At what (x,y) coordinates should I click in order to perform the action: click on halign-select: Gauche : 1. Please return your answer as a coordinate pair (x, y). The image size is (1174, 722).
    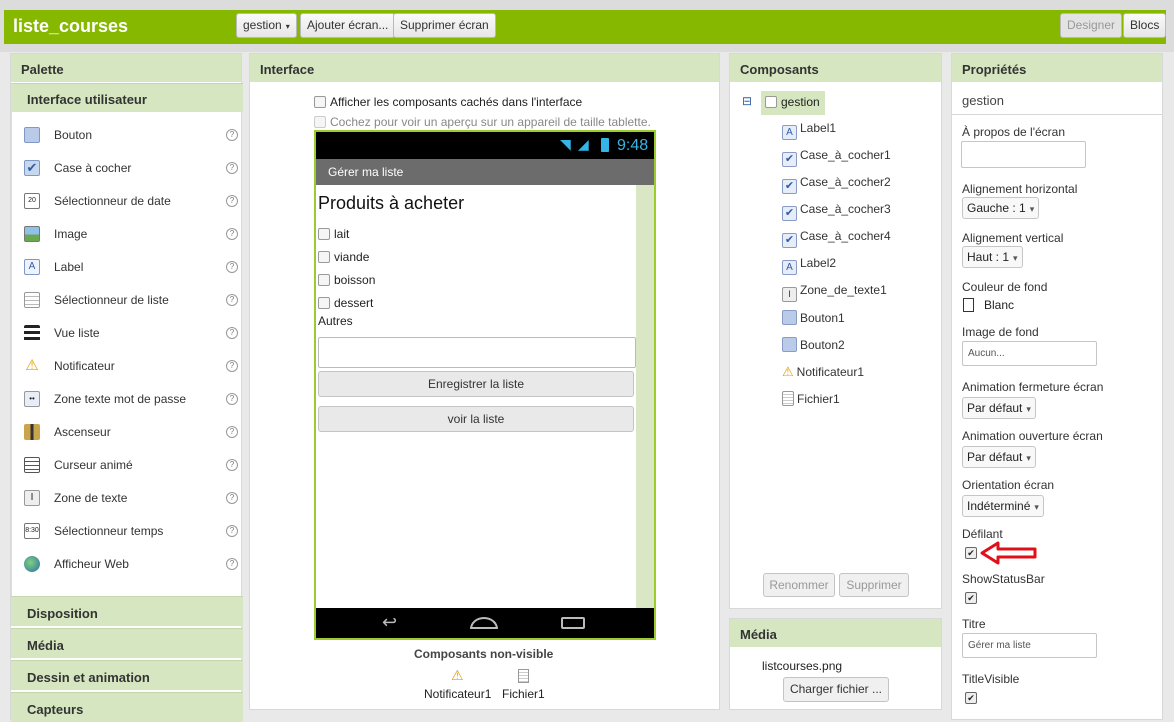
    Looking at the image, I should click on (1001, 208).